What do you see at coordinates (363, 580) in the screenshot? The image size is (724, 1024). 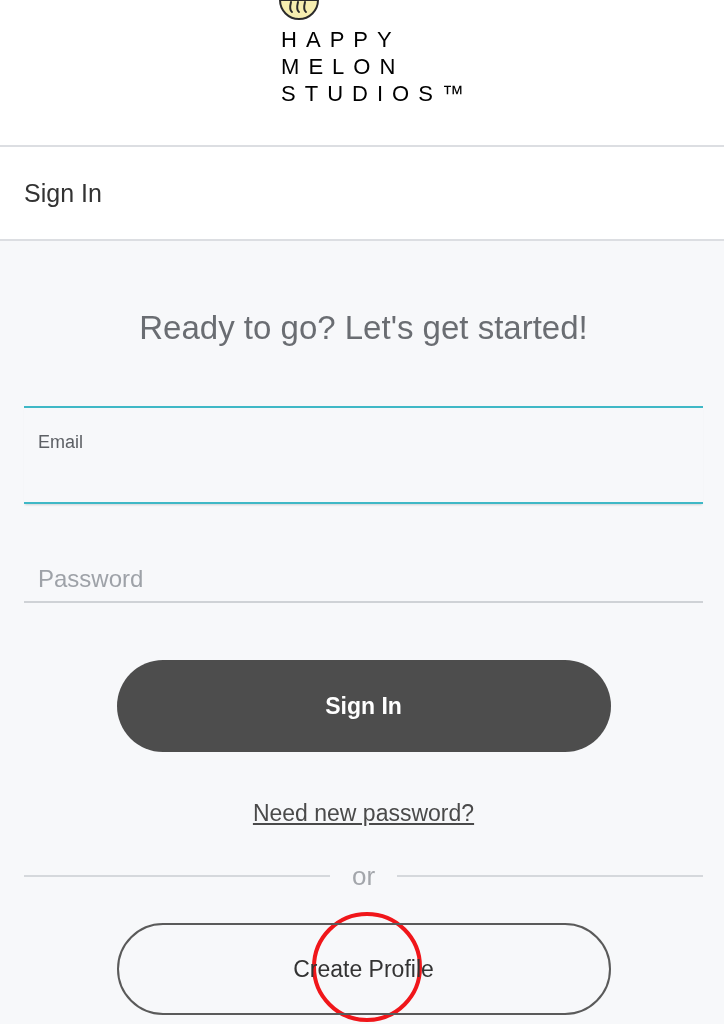 I see `password-field: Password` at bounding box center [363, 580].